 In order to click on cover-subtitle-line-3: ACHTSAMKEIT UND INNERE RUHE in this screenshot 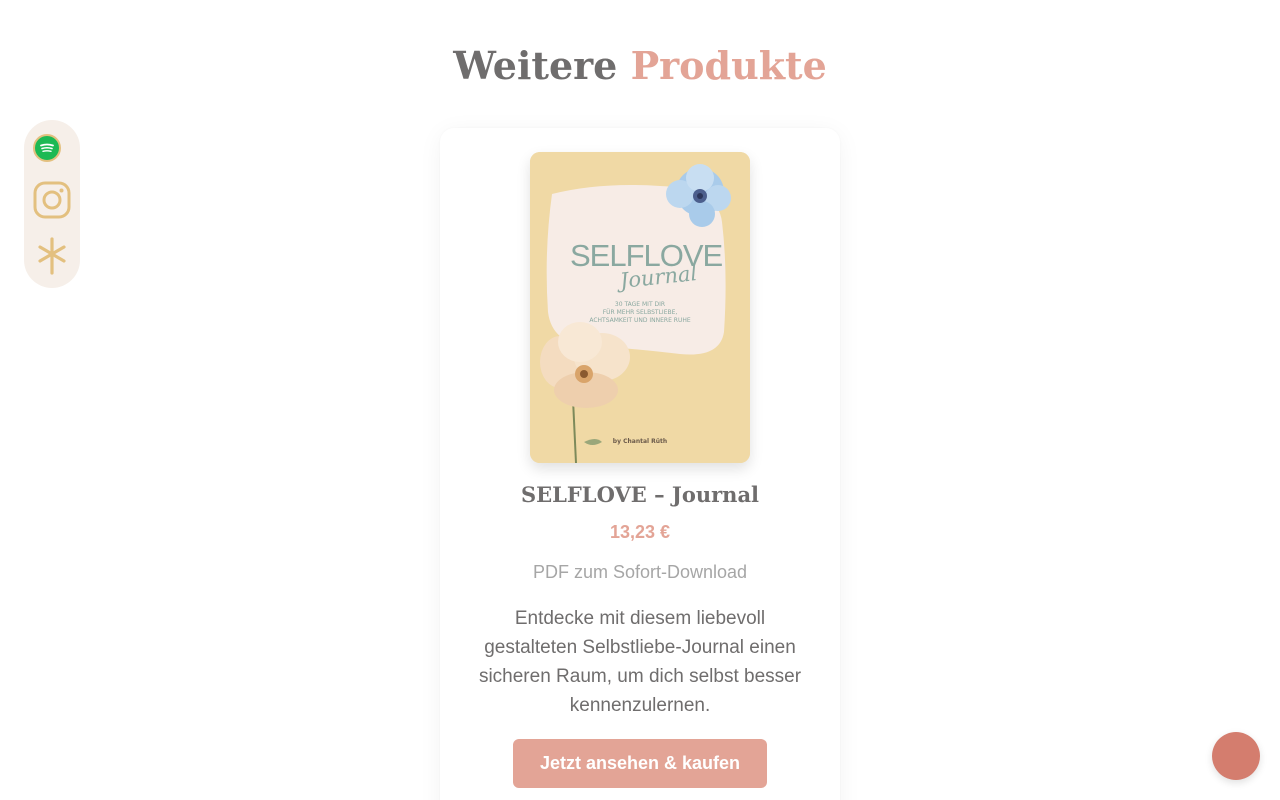, I will do `click(640, 320)`.